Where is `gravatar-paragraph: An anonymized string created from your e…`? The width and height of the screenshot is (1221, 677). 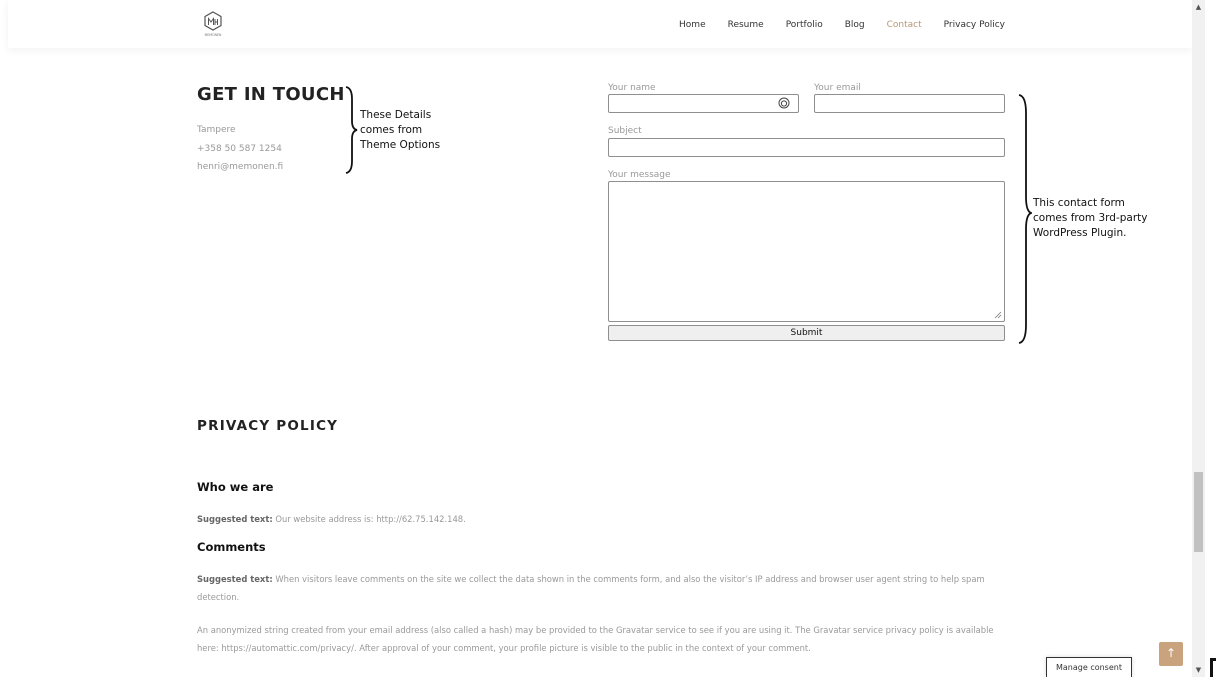
gravatar-paragraph: An anonymized string created from your e… is located at coordinates (595, 639).